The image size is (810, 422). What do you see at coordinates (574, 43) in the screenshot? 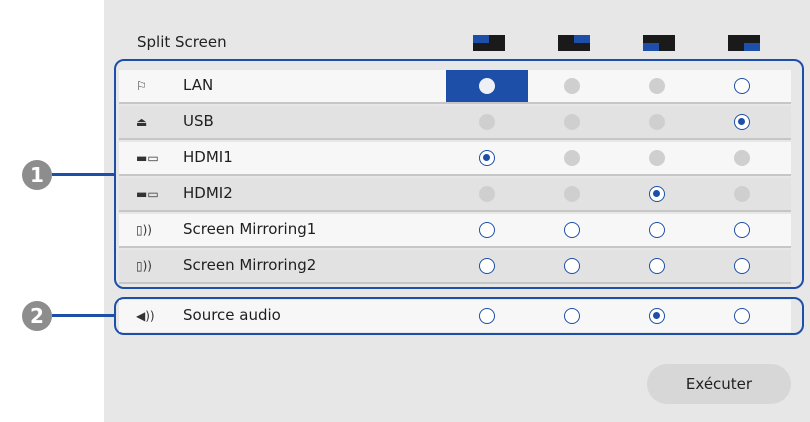
I see `layout-top-right-icon` at bounding box center [574, 43].